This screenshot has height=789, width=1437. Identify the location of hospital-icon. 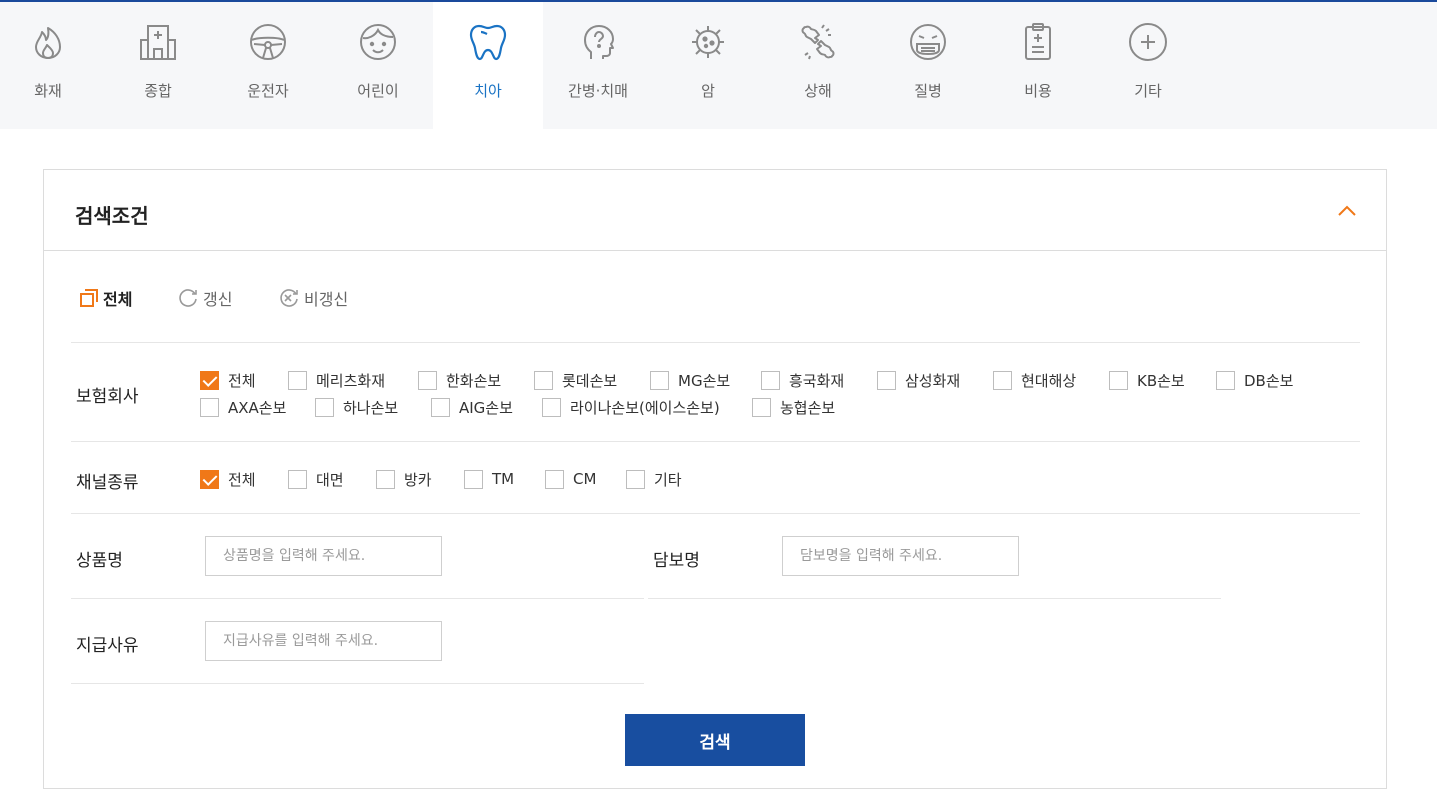
(158, 42).